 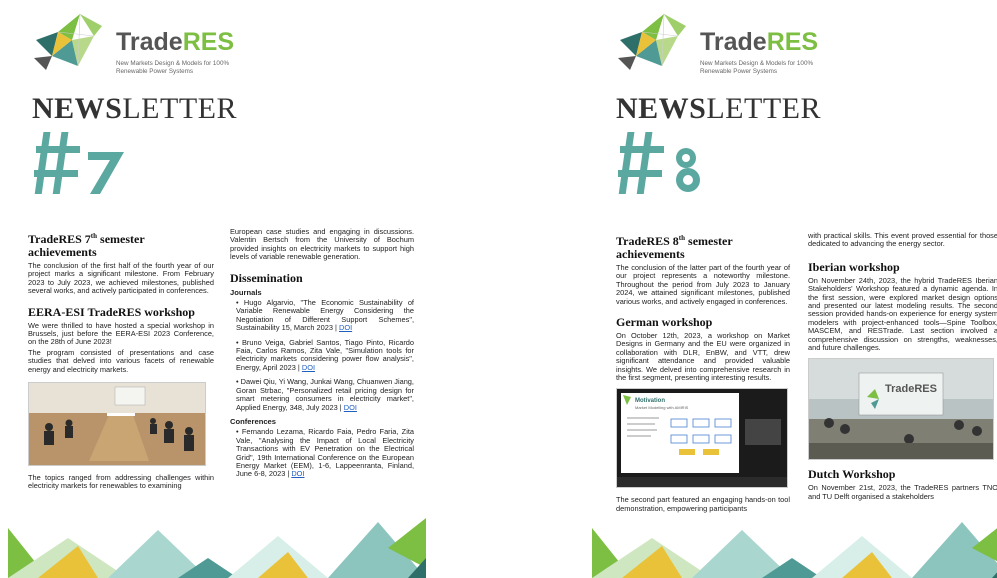 What do you see at coordinates (266, 277) in the screenshot?
I see `dissemination-title: Dissemination` at bounding box center [266, 277].